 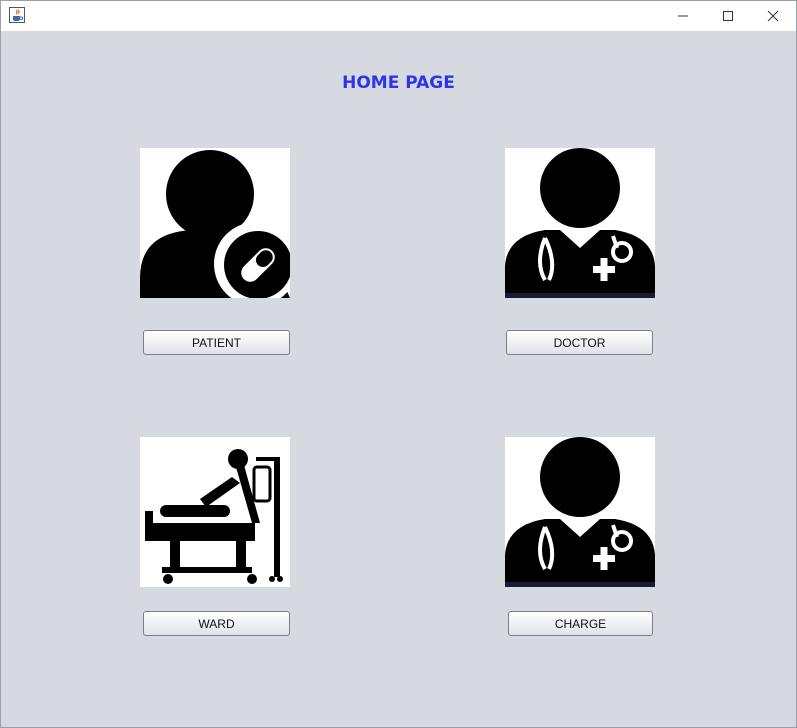 I want to click on patient-image, so click(x=215, y=223).